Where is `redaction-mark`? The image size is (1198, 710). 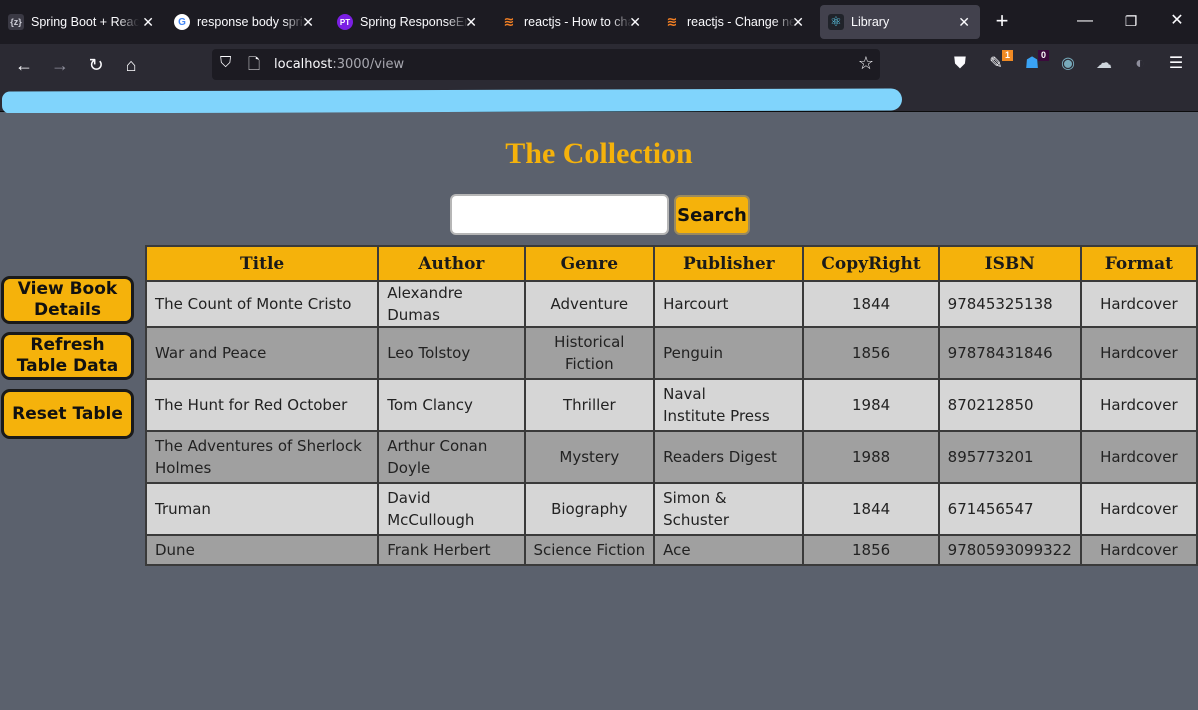 redaction-mark is located at coordinates (452, 101).